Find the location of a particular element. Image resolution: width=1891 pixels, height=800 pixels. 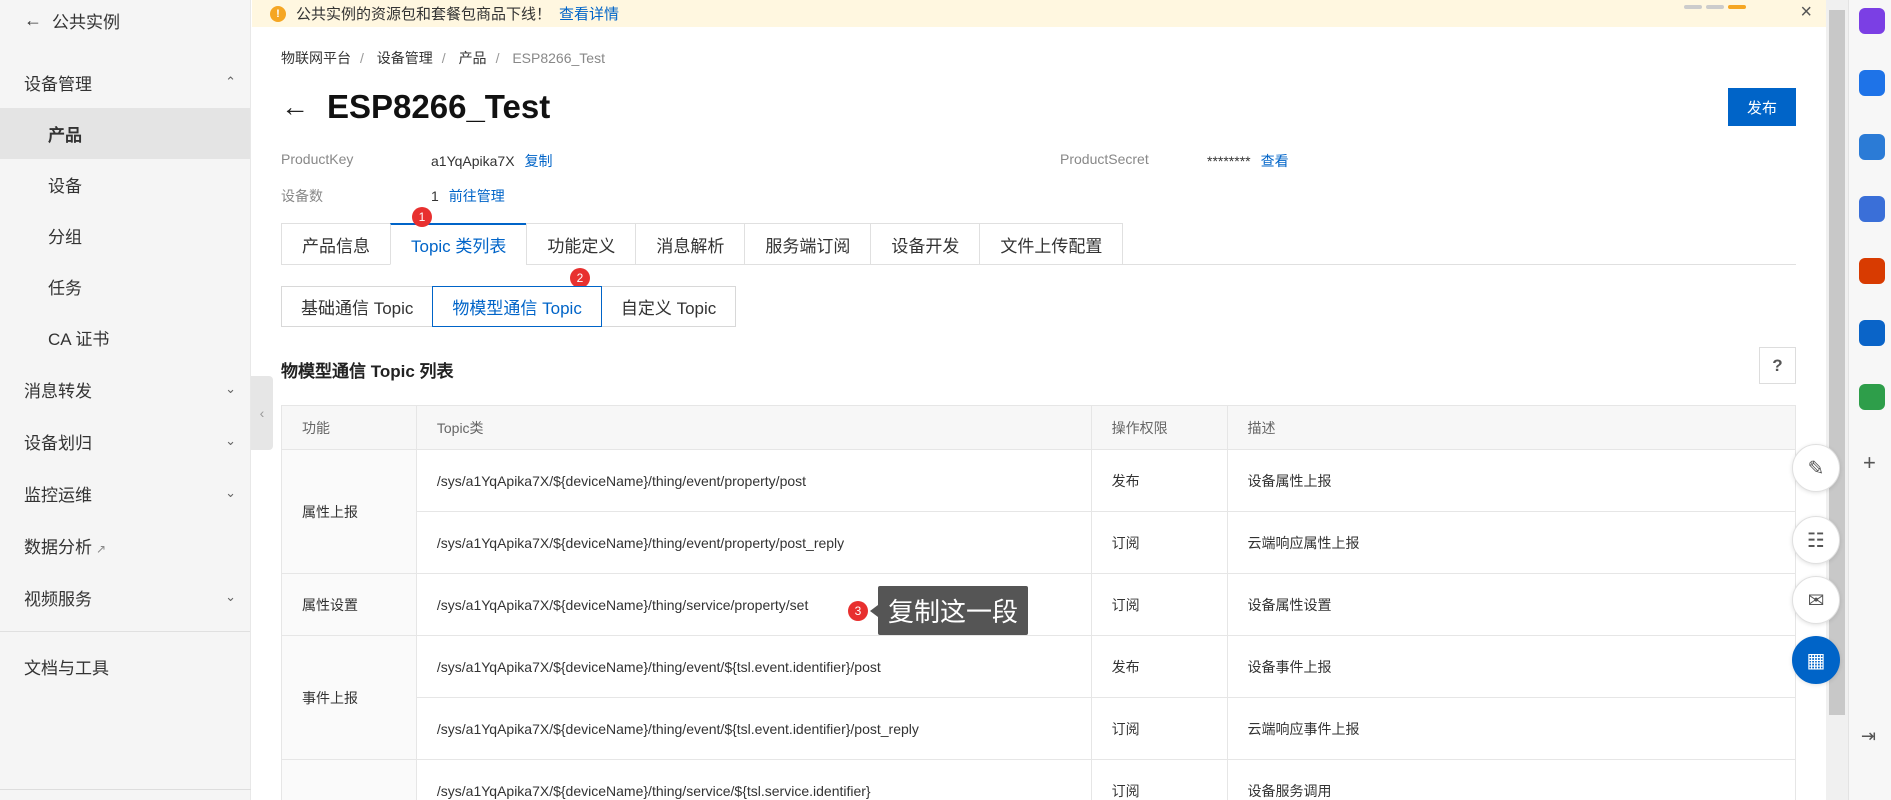

people-icon is located at coordinates (1872, 209).